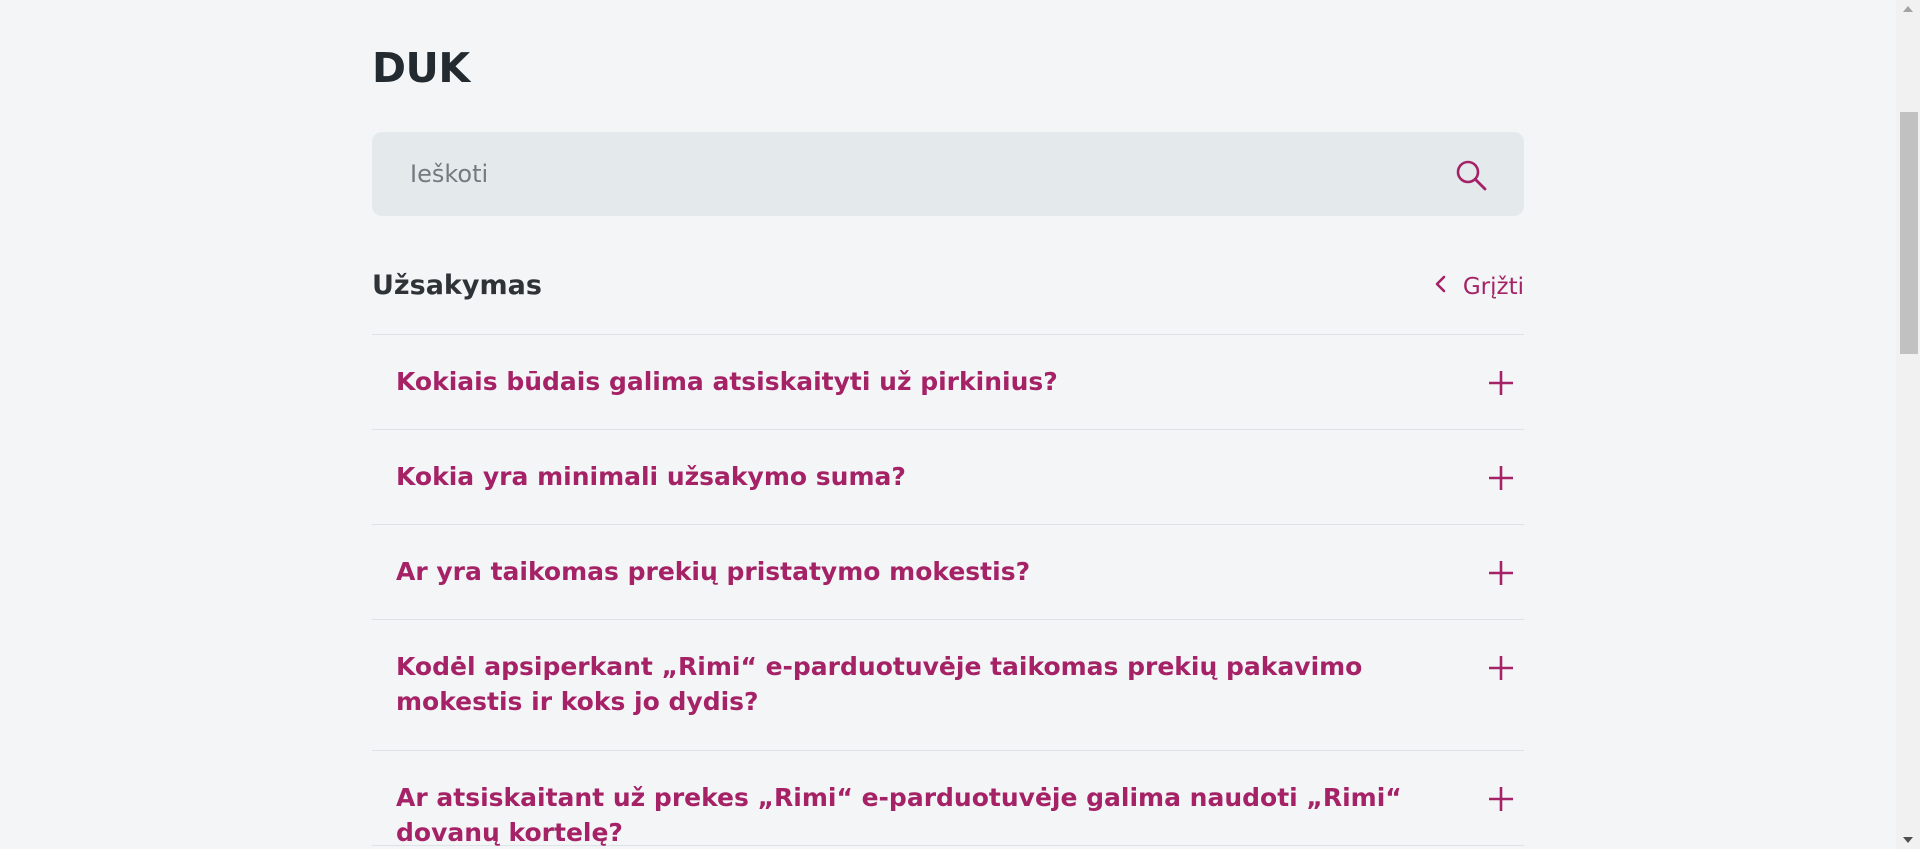  I want to click on chevron-left-icon, so click(1441, 287).